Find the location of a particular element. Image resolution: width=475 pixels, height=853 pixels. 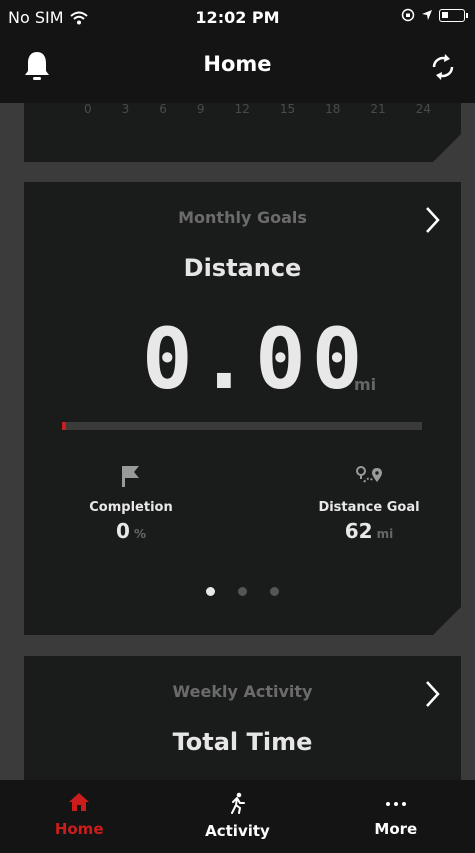

battery-icon is located at coordinates (453, 15).